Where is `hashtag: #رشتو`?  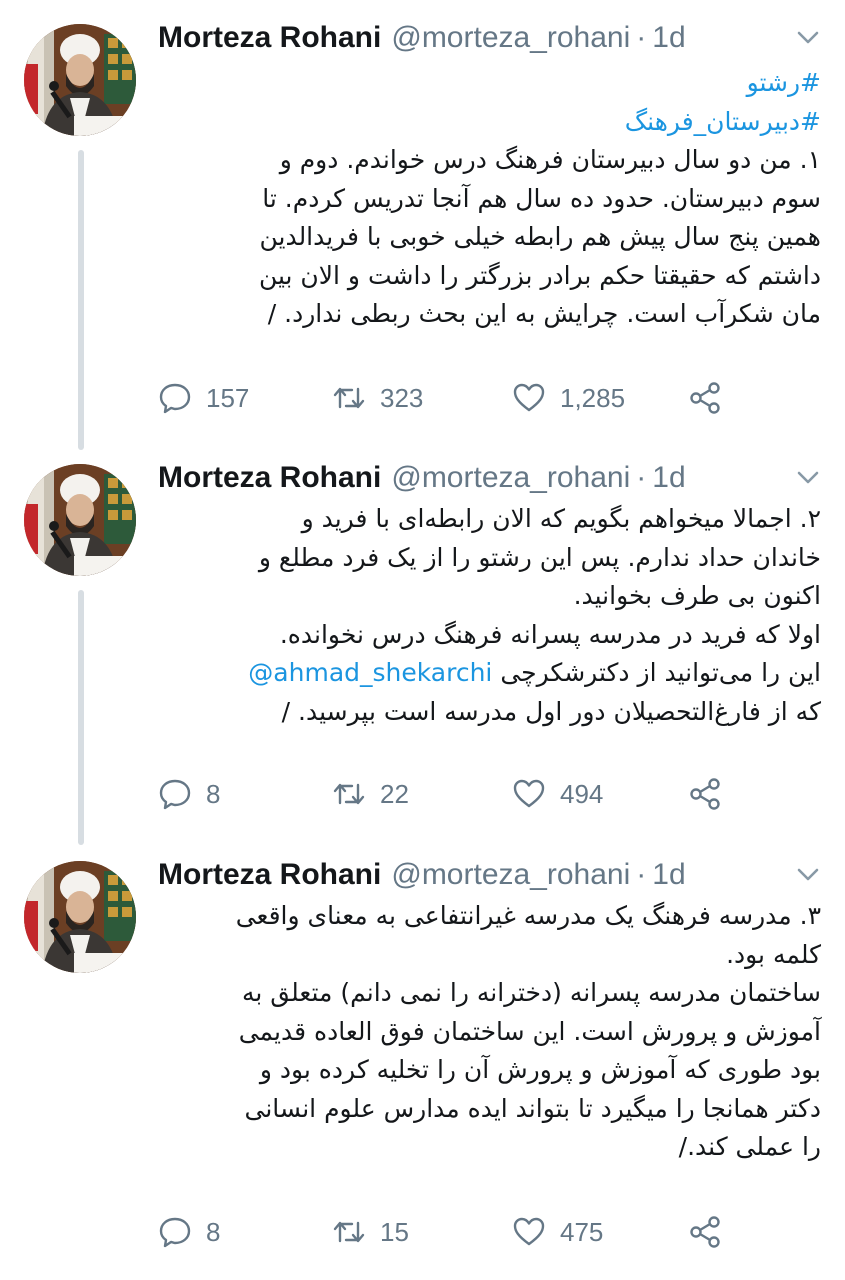 hashtag: #رشتو is located at coordinates (784, 82).